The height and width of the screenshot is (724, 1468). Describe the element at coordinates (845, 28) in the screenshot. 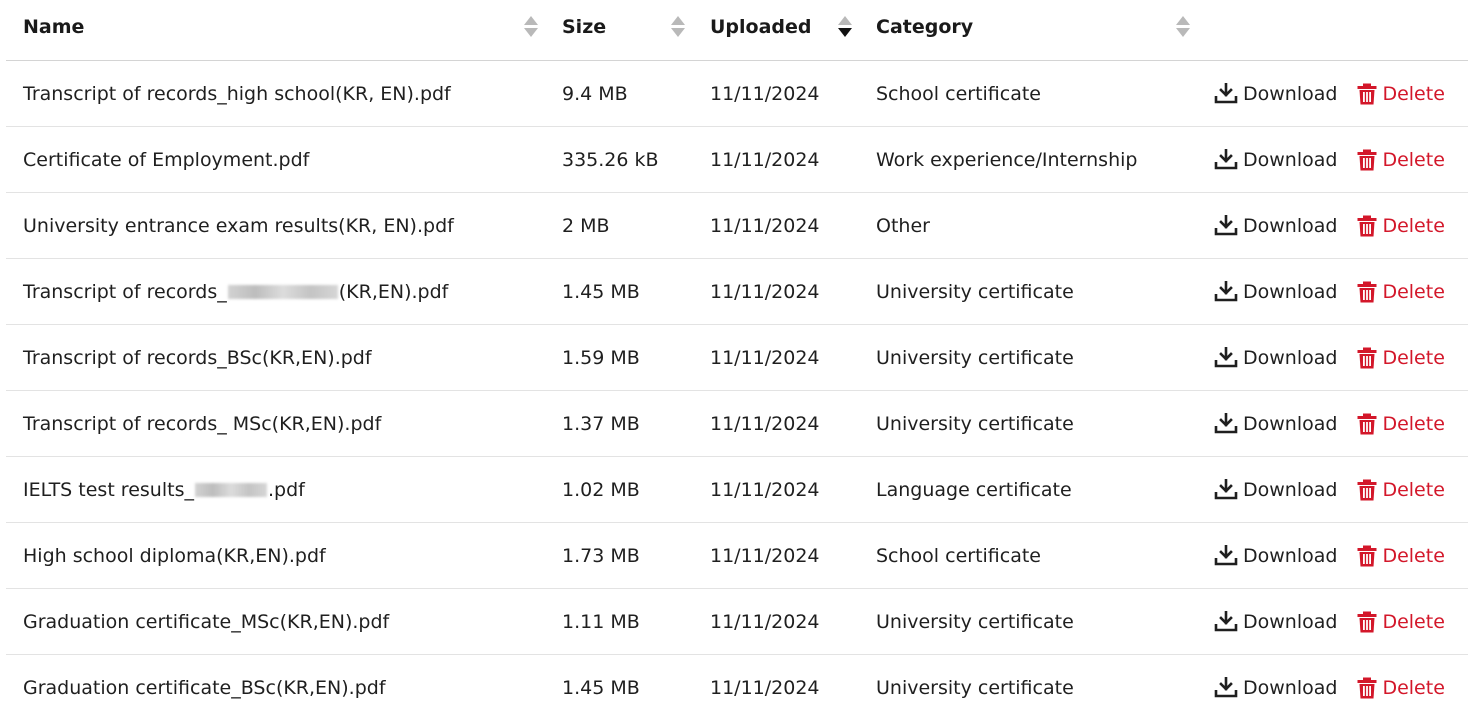

I see `sort-uploaded-icon` at that location.